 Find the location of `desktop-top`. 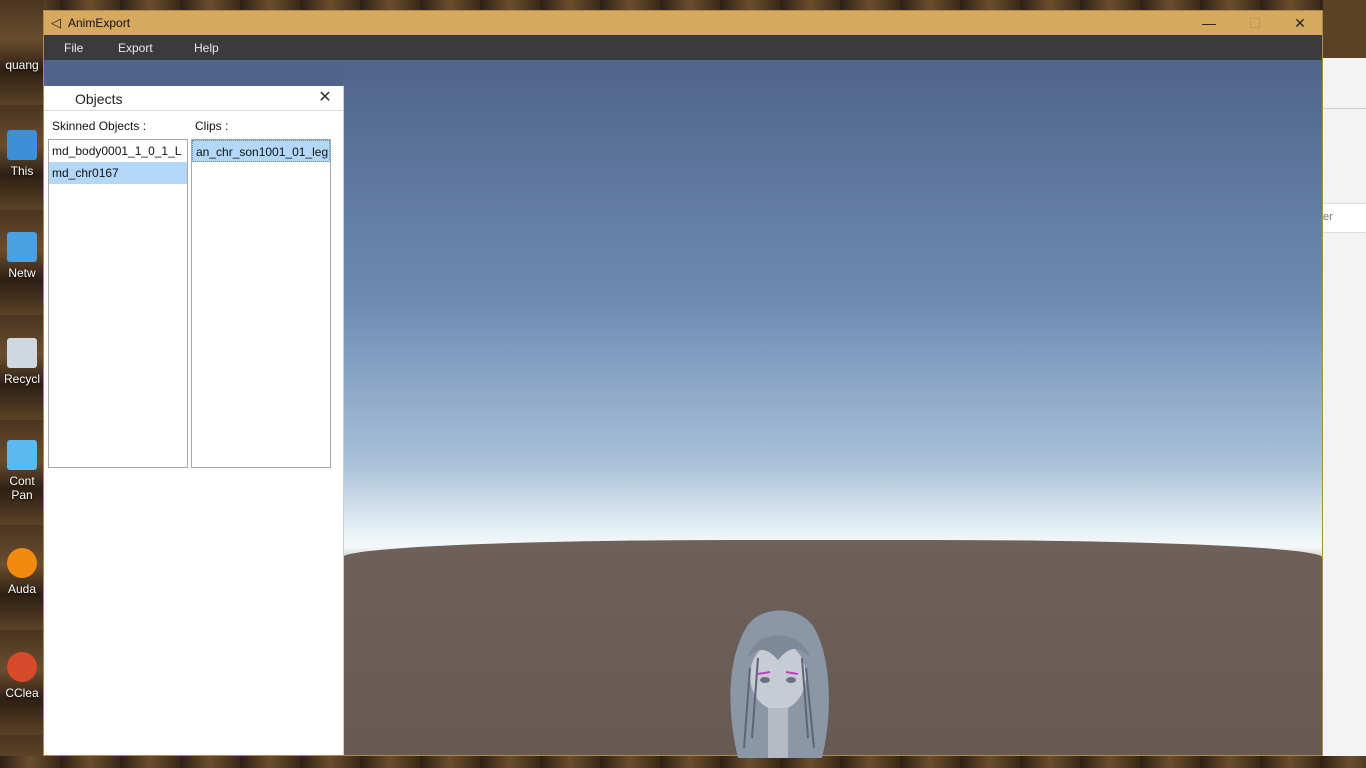

desktop-top is located at coordinates (683, 5).